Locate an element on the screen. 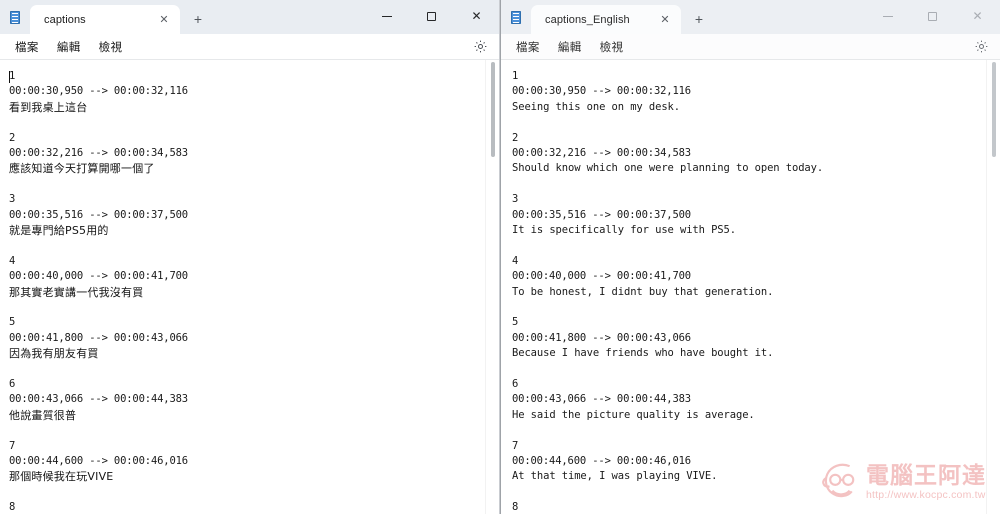 This screenshot has height=514, width=1000. tab-captions-english: captions_English ✕ is located at coordinates (606, 19).